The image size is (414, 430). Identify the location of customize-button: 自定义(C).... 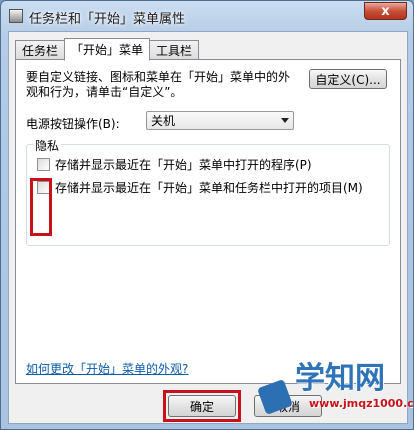
(348, 79).